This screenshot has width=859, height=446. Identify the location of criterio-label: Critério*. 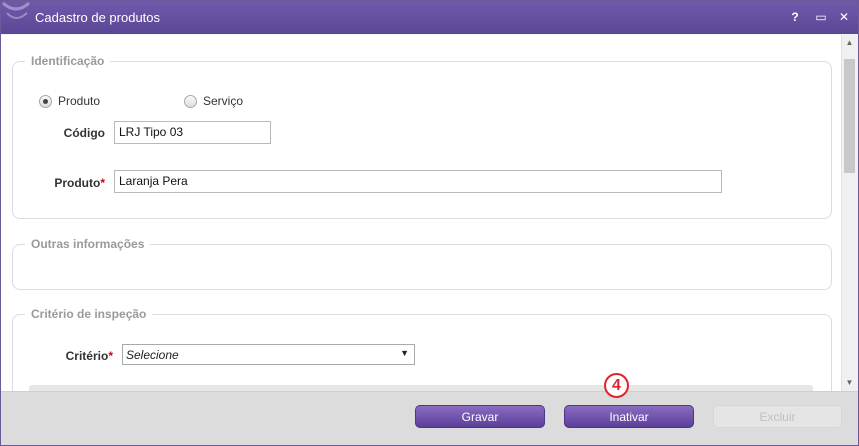
(82, 356).